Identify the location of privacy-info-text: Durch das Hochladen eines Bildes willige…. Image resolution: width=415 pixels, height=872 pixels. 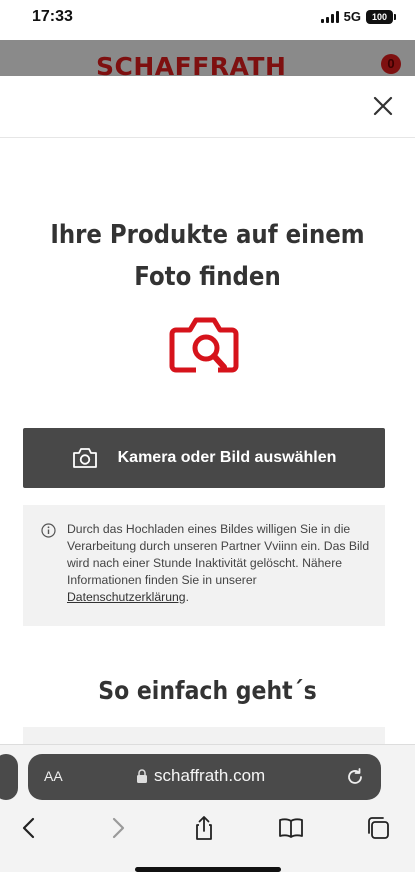
(219, 563).